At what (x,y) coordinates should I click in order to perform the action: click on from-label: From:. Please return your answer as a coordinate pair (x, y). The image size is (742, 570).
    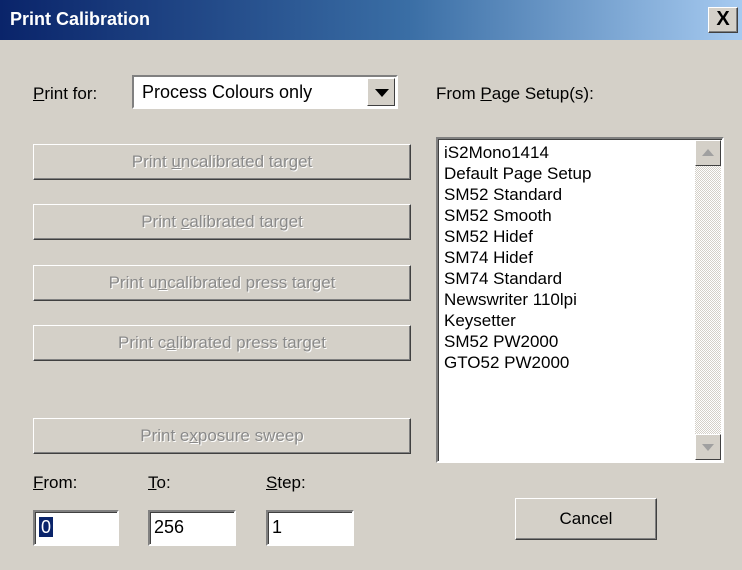
    Looking at the image, I should click on (55, 482).